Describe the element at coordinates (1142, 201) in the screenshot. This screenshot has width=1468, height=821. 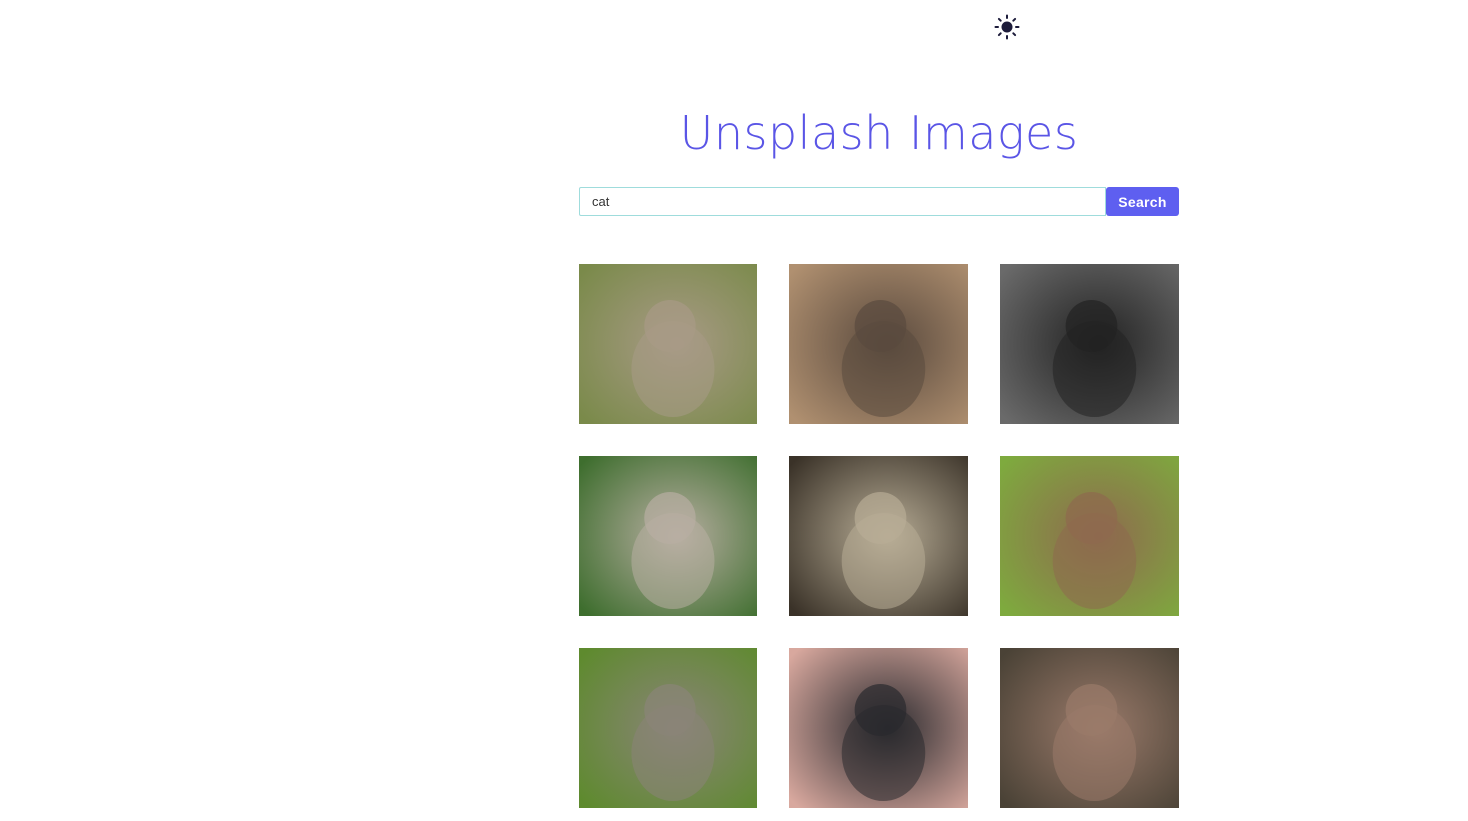
I see `search-button: Search` at that location.